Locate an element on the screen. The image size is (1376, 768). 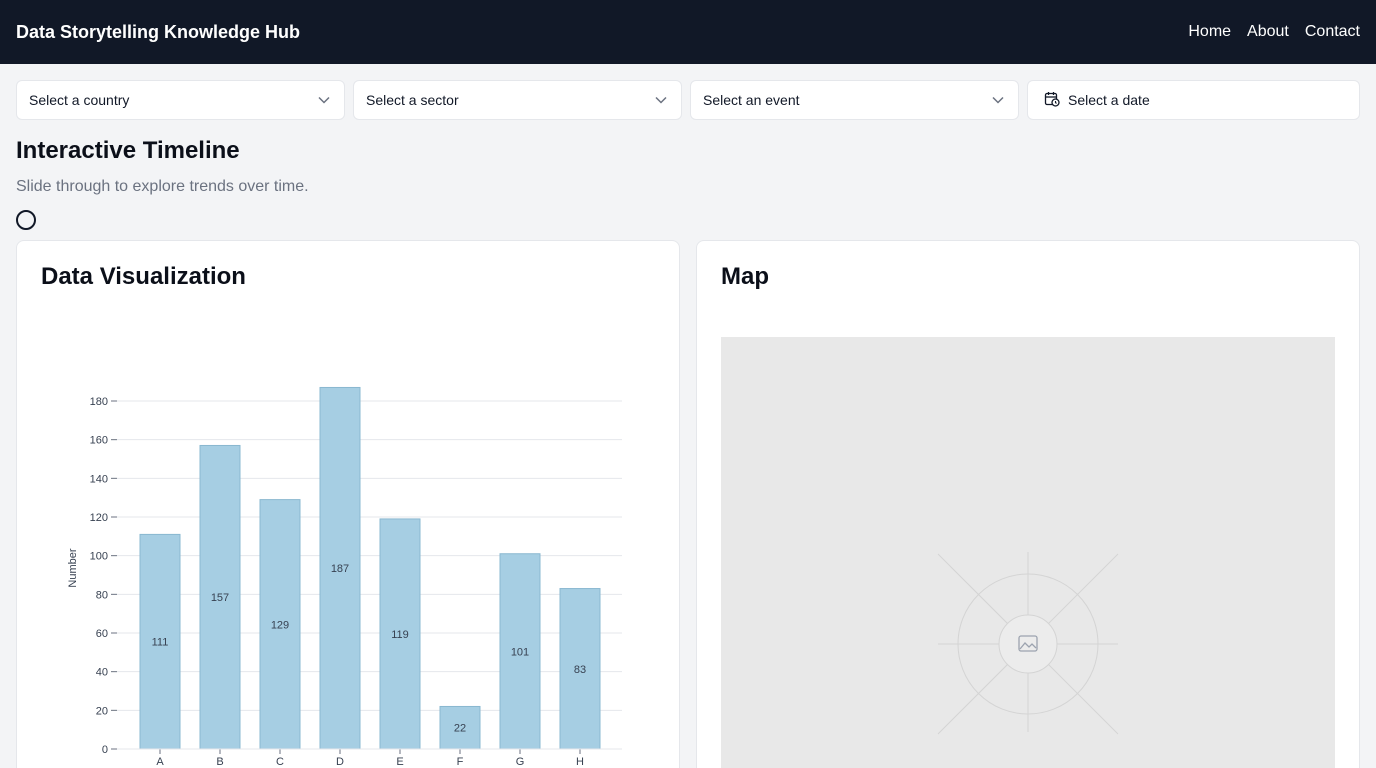
x-tick-label: D is located at coordinates (340, 762).